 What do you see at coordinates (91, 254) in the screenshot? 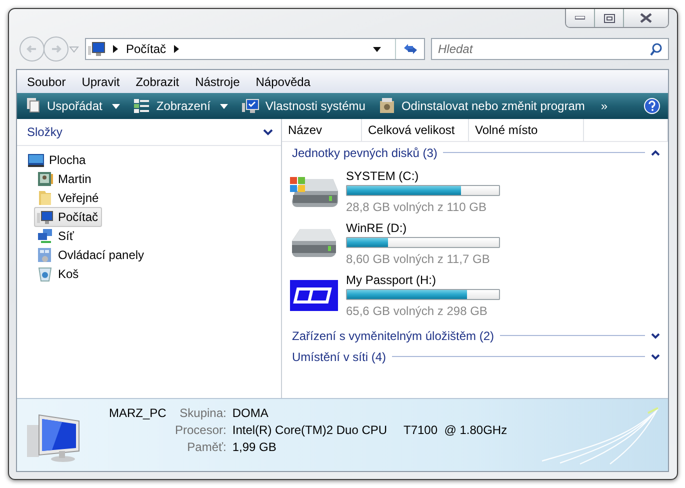
I see `tree-item: Ovládací panely` at bounding box center [91, 254].